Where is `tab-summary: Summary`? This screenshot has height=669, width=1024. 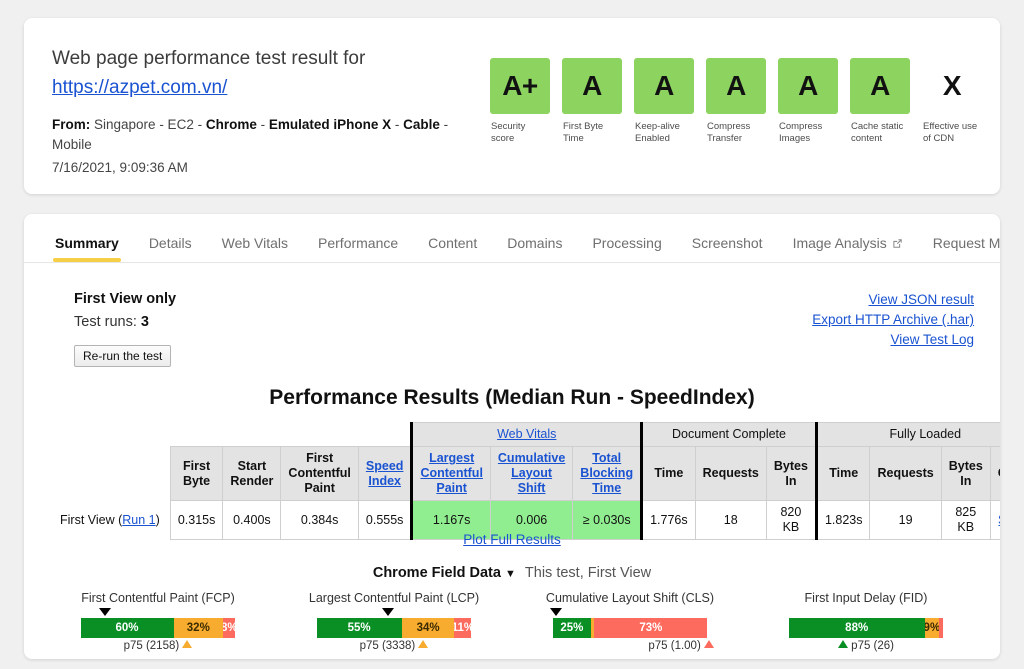 tab-summary: Summary is located at coordinates (87, 248).